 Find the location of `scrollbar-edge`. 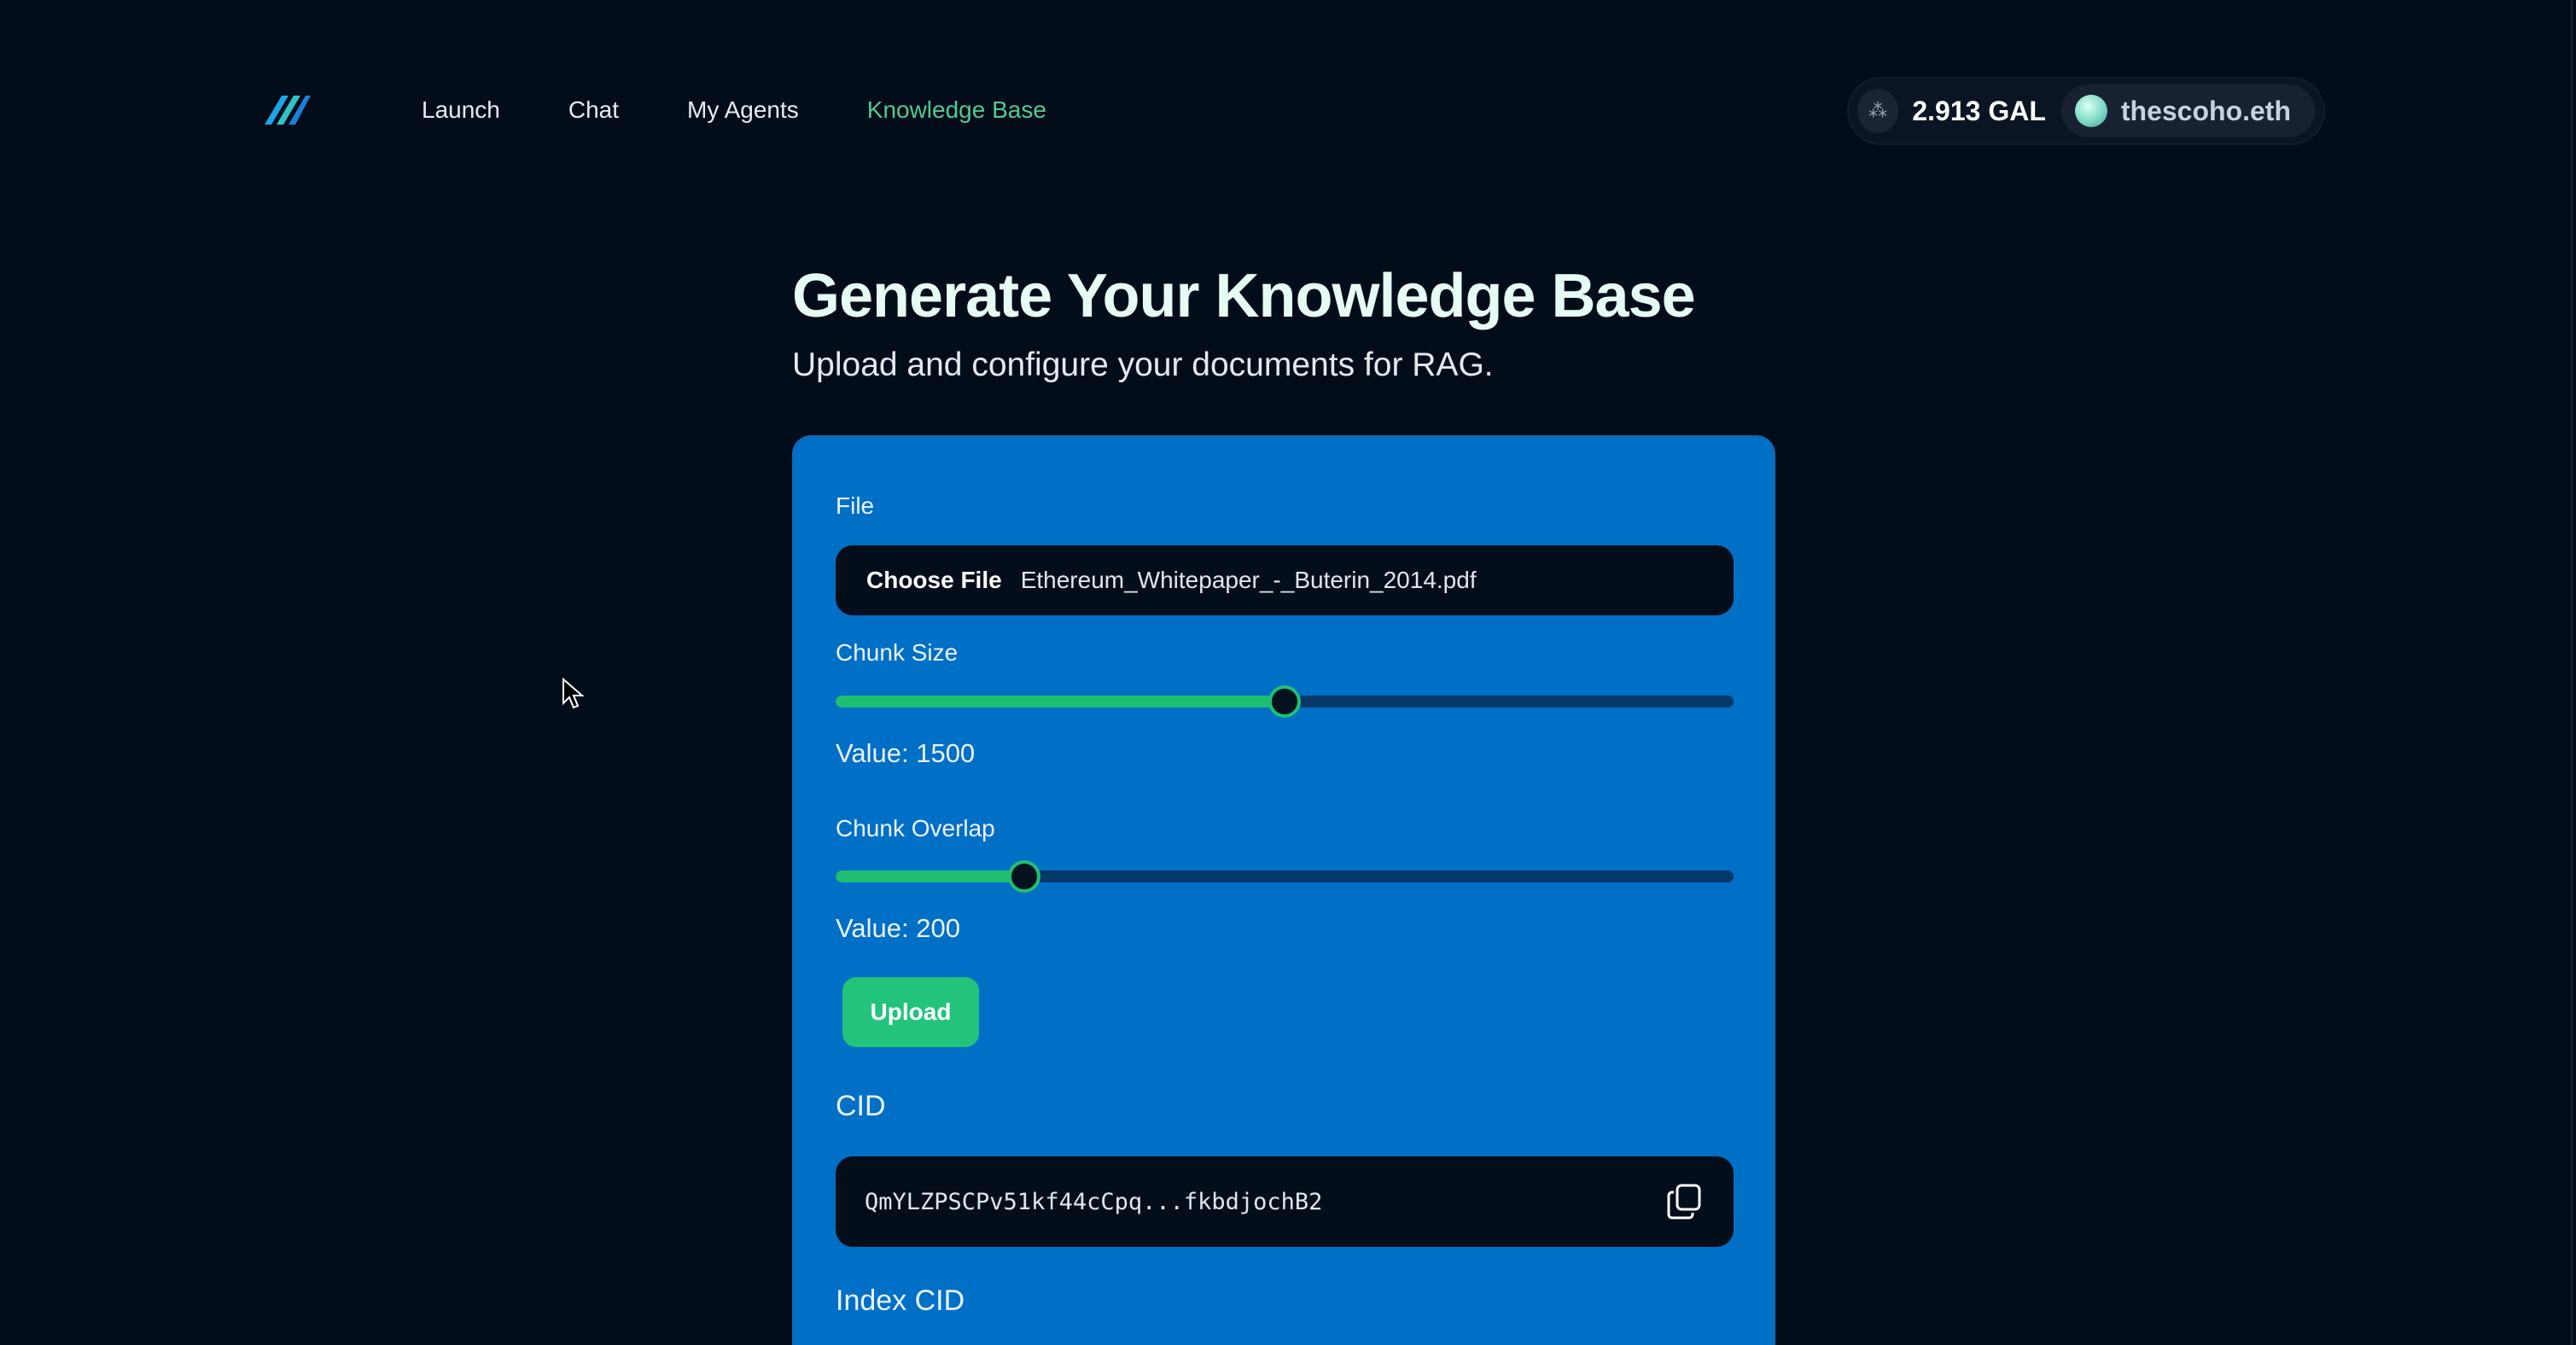

scrollbar-edge is located at coordinates (2572, 672).